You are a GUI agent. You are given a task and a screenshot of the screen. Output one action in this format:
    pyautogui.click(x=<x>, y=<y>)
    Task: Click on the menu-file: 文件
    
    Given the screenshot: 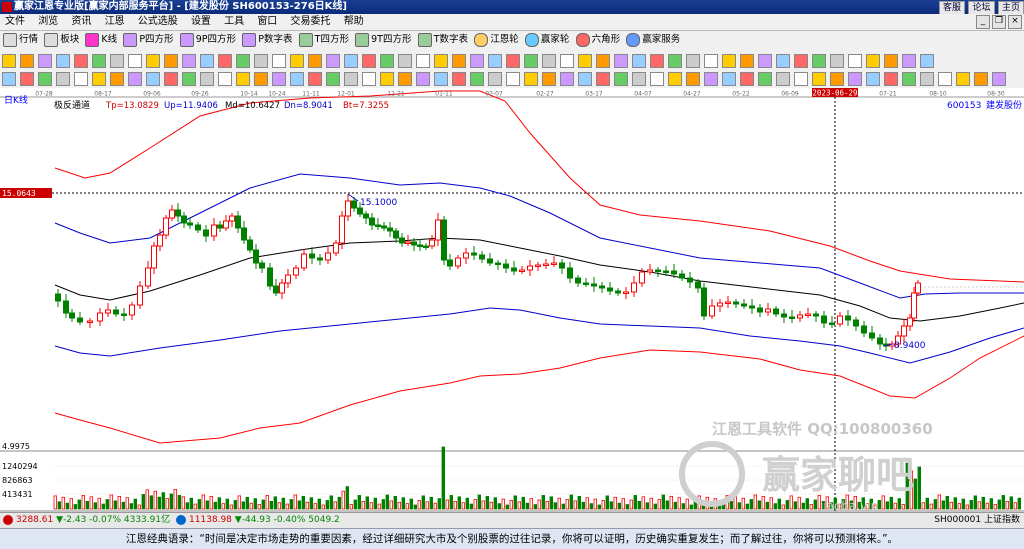 What is the action you would take?
    pyautogui.click(x=15, y=22)
    